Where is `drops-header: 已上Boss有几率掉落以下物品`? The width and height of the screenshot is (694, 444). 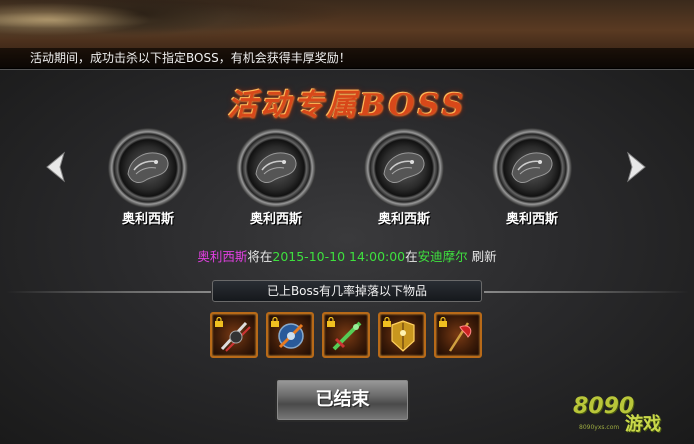
drops-header: 已上Boss有几率掉落以下物品 is located at coordinates (347, 291).